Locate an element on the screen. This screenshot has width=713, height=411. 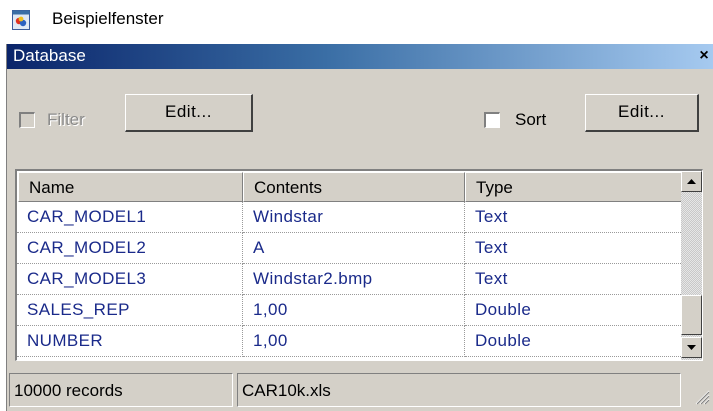
window-title: Beispielfenster is located at coordinates (108, 18).